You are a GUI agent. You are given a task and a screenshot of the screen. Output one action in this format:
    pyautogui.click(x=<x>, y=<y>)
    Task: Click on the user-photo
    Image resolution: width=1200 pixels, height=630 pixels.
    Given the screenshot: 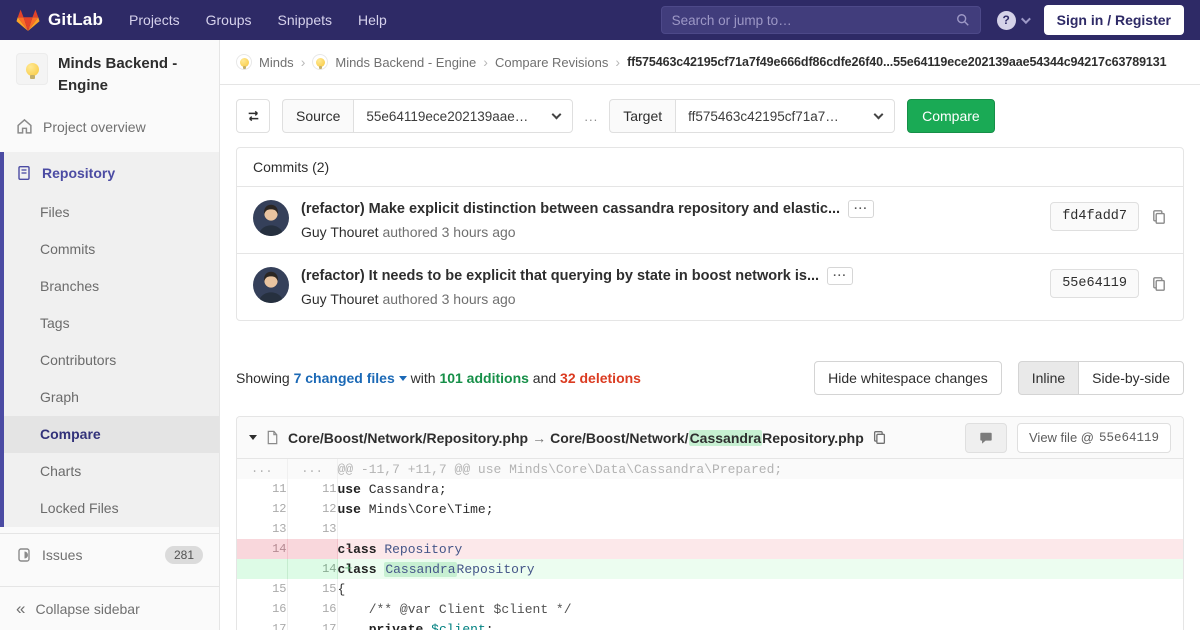 What is the action you would take?
    pyautogui.click(x=271, y=218)
    